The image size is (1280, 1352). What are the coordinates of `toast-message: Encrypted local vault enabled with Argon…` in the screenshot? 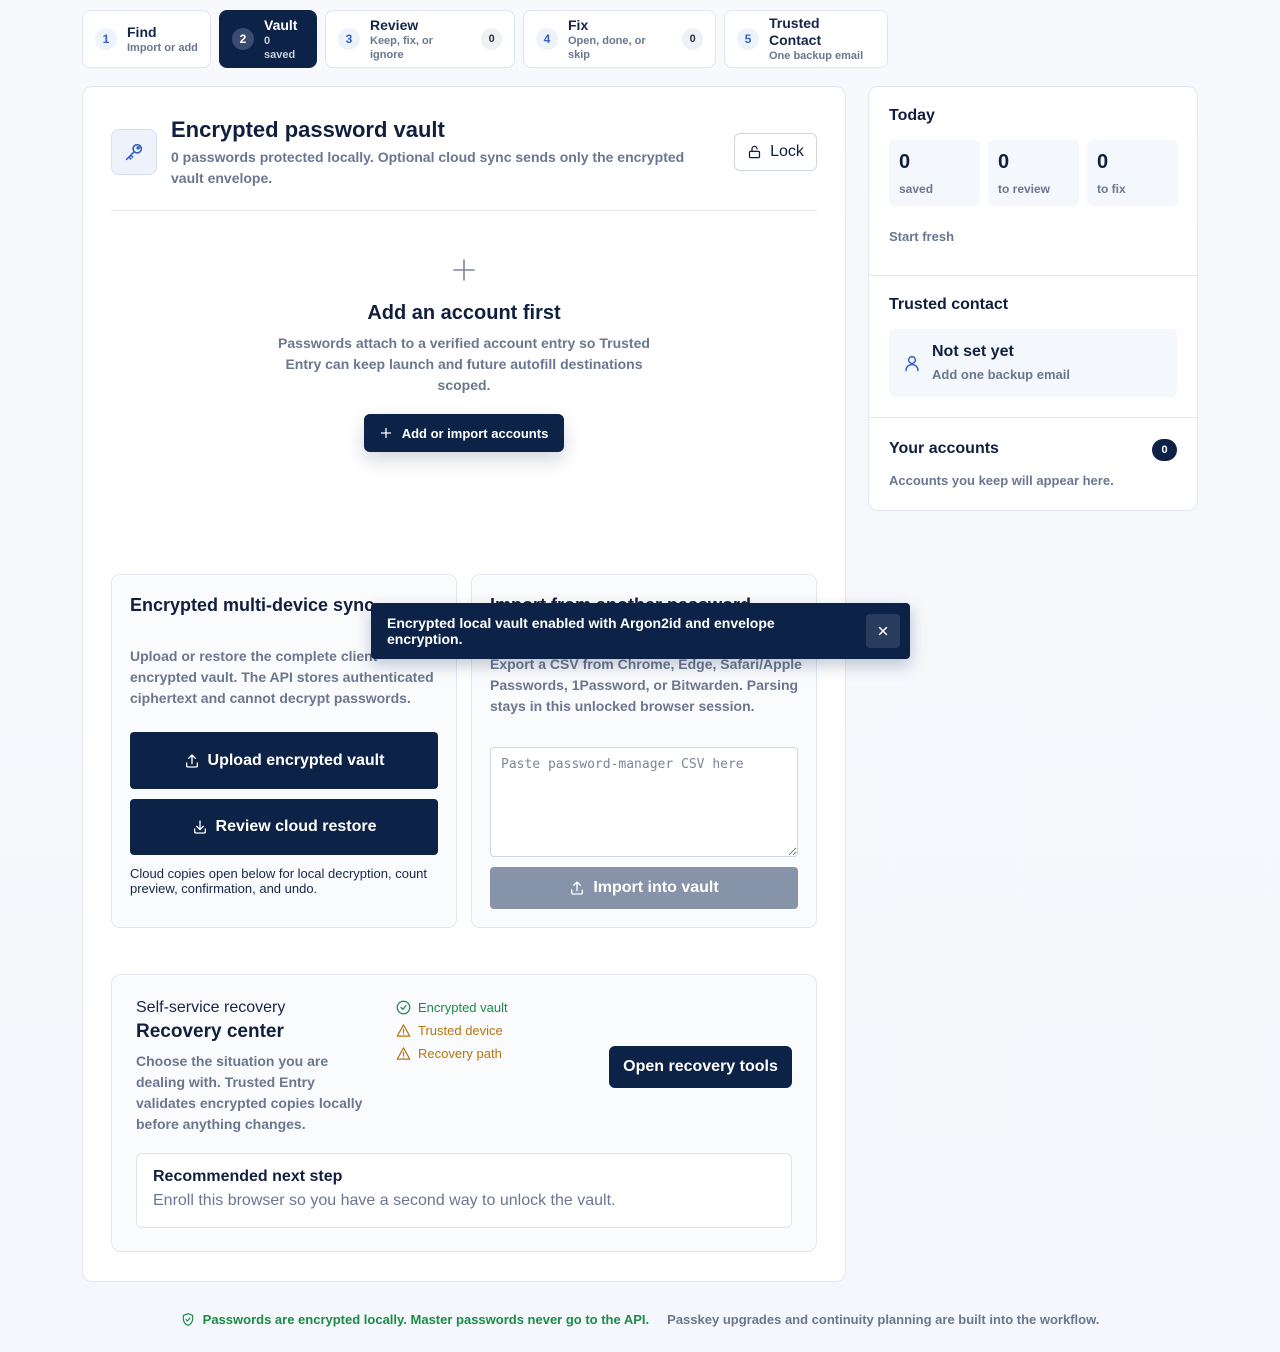 It's located at (581, 631).